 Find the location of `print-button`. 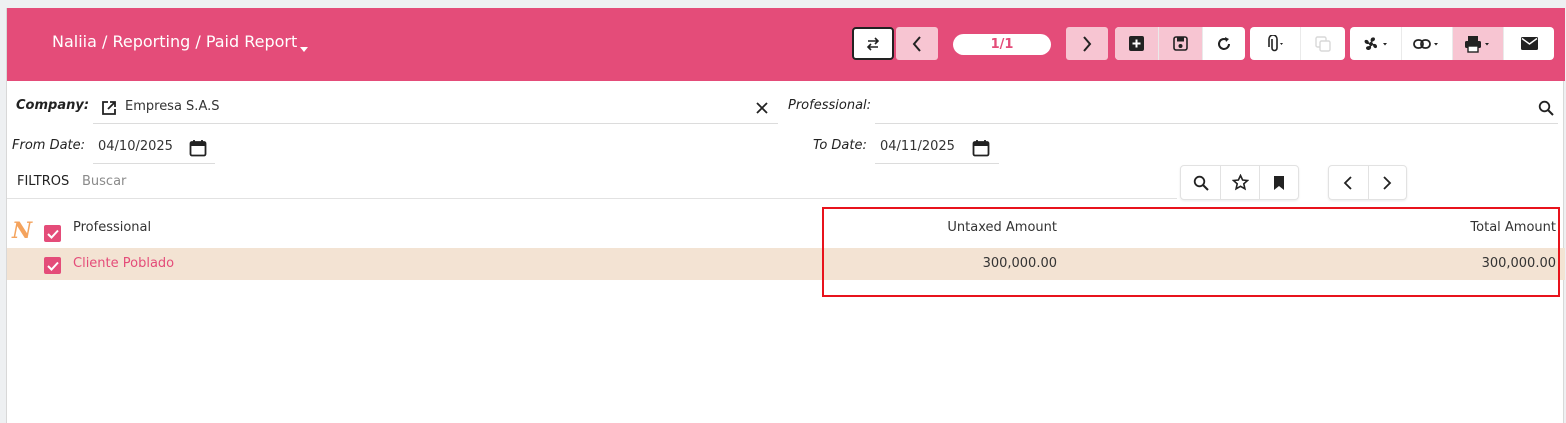

print-button is located at coordinates (1477, 43).